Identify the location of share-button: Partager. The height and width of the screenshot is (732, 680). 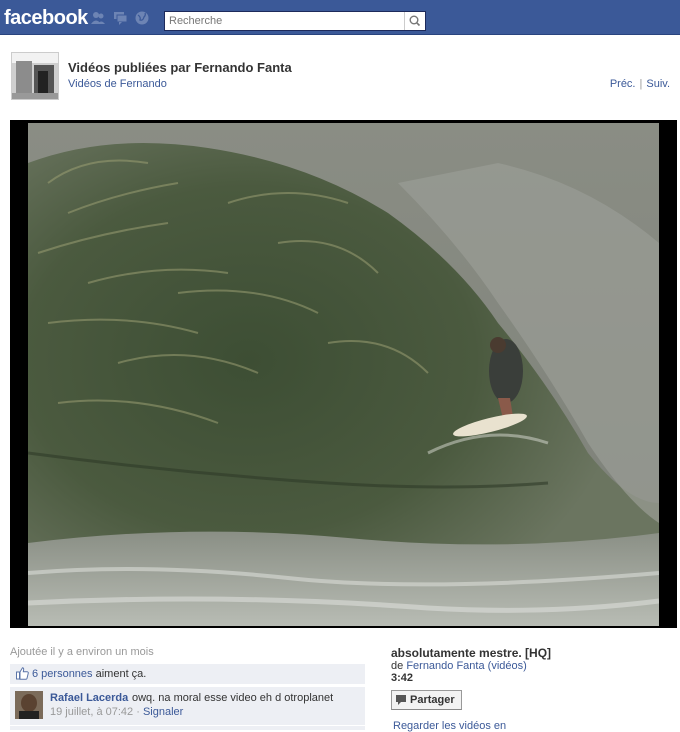
(426, 700).